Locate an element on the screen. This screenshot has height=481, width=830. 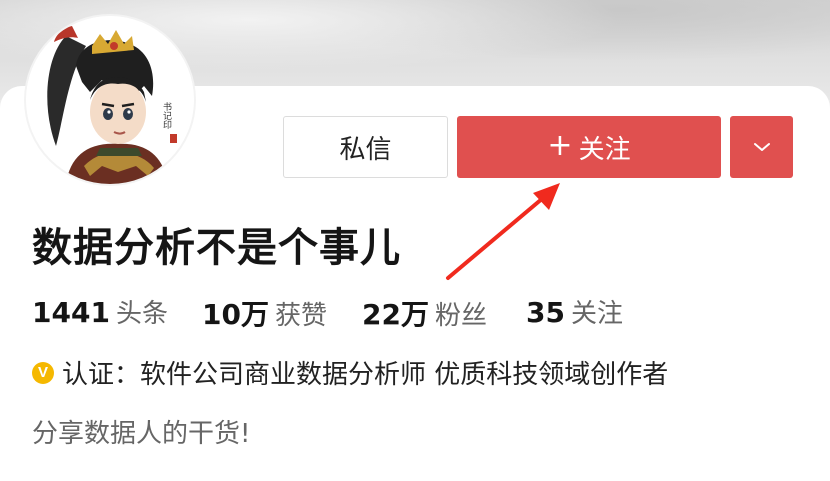
message-button: 私信 is located at coordinates (365, 147).